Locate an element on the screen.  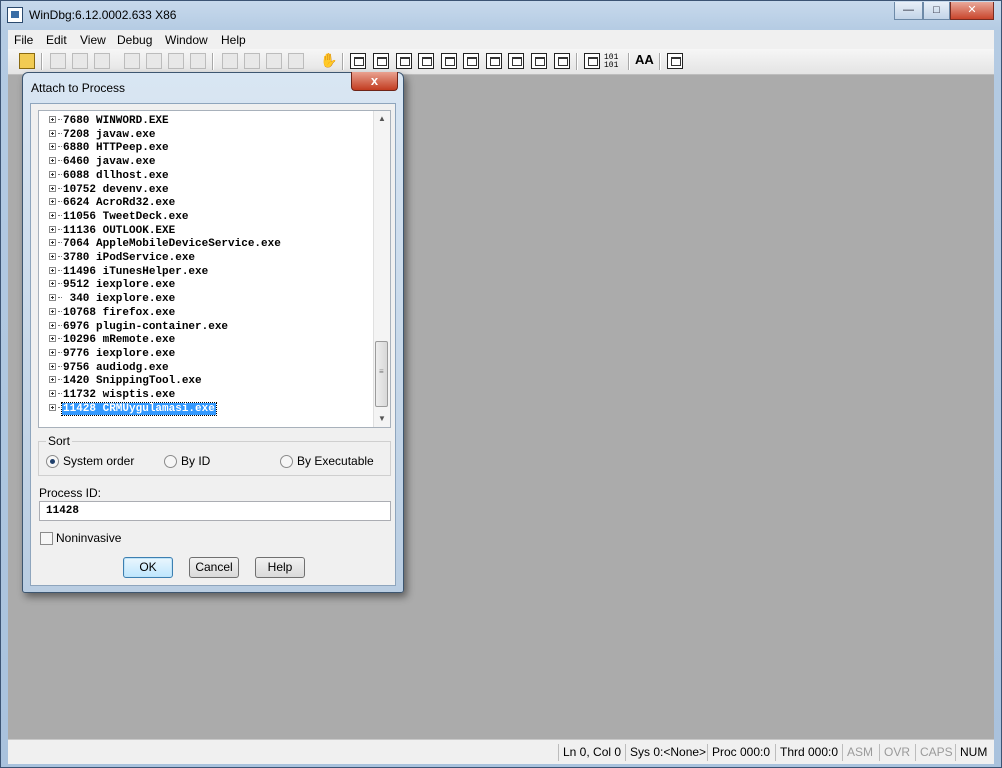
tree-item: 3780 iPodService.exe is located at coordinates (122, 258).